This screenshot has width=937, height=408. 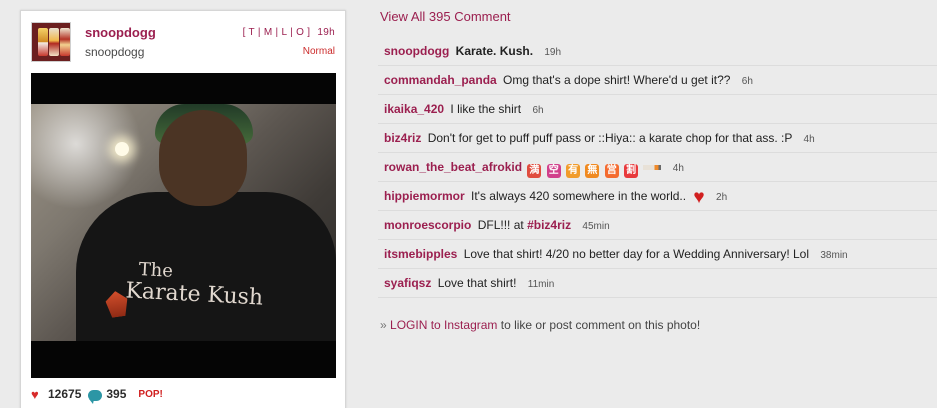 I want to click on comment-text: DFL!!! at, so click(x=500, y=225).